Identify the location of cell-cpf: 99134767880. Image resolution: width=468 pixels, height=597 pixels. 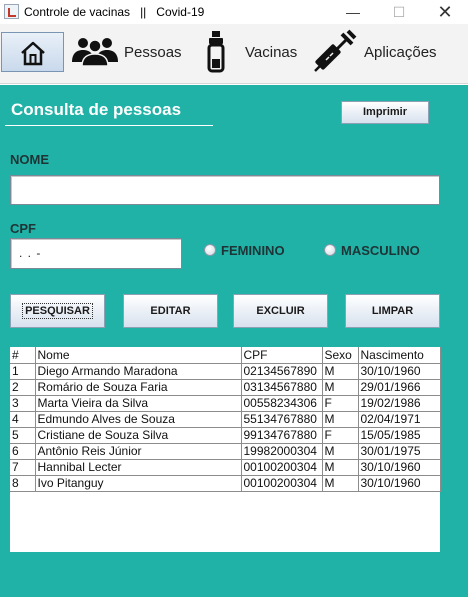
(281, 435).